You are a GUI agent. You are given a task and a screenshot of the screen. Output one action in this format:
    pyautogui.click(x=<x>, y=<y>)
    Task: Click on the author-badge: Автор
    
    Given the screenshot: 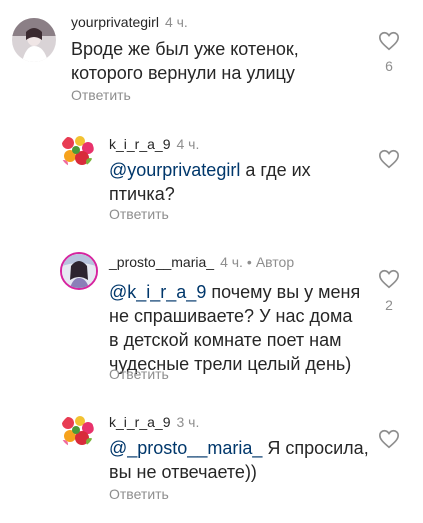 What is the action you would take?
    pyautogui.click(x=275, y=262)
    